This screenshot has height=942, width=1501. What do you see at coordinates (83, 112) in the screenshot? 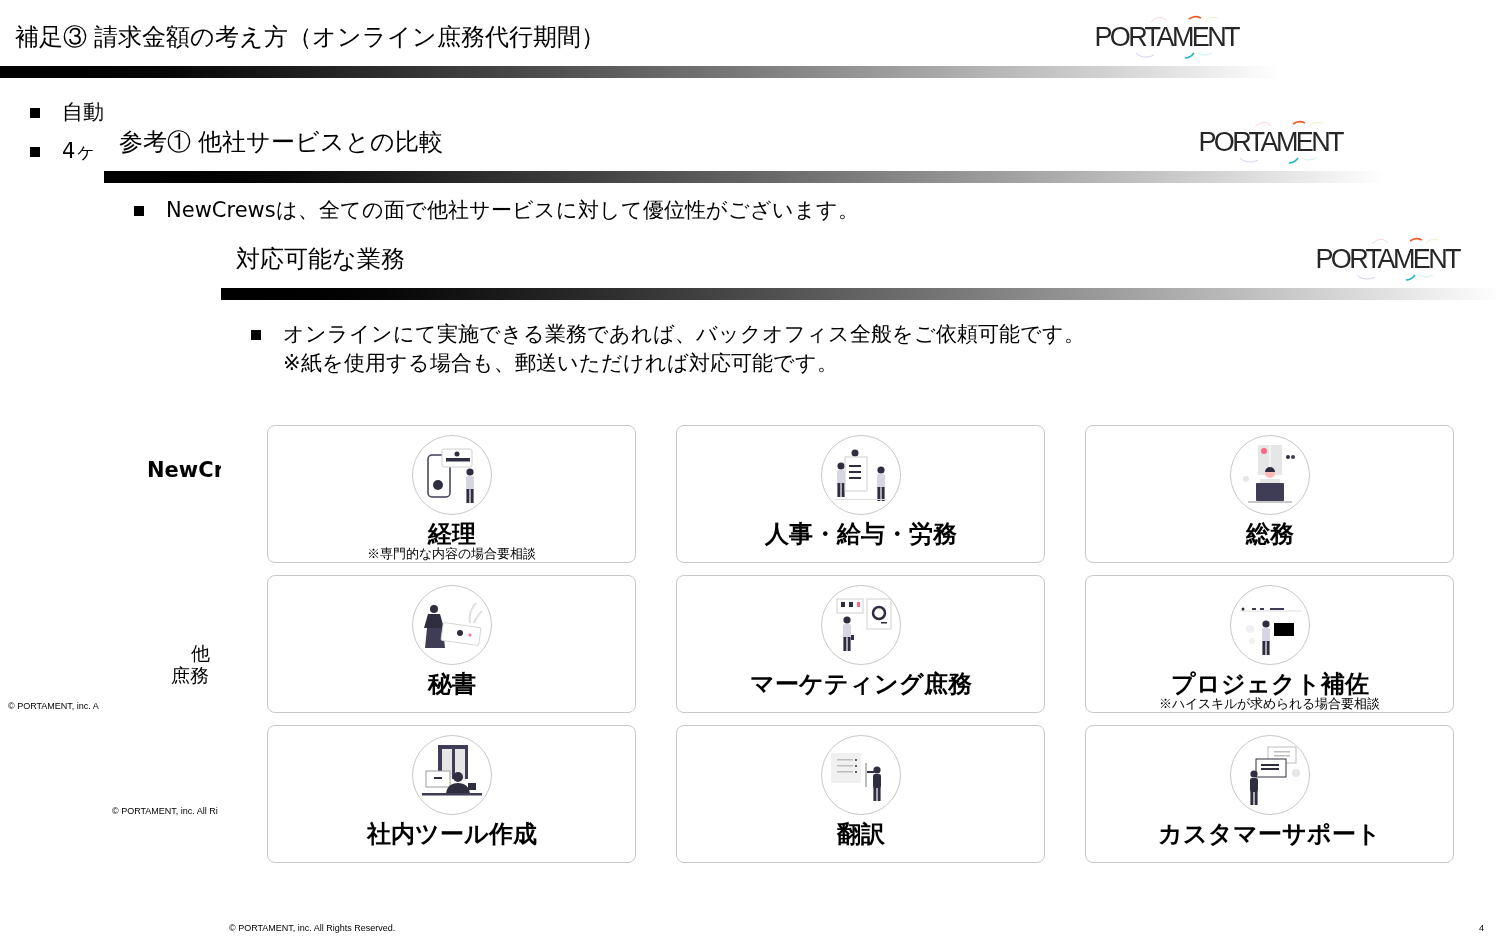
I see `bullet-text: 自動` at bounding box center [83, 112].